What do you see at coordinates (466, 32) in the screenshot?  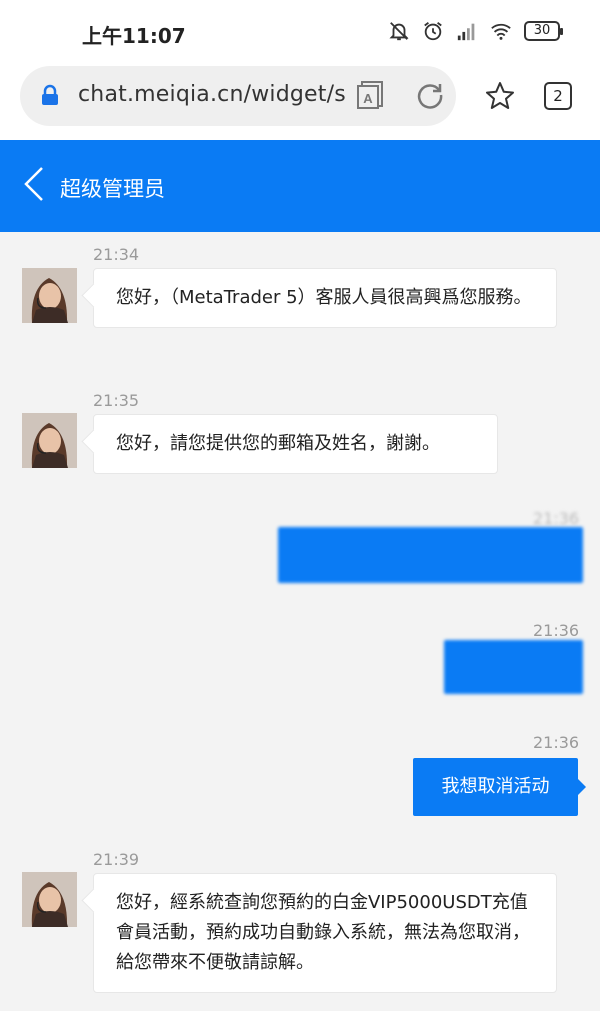 I see `signal-icon` at bounding box center [466, 32].